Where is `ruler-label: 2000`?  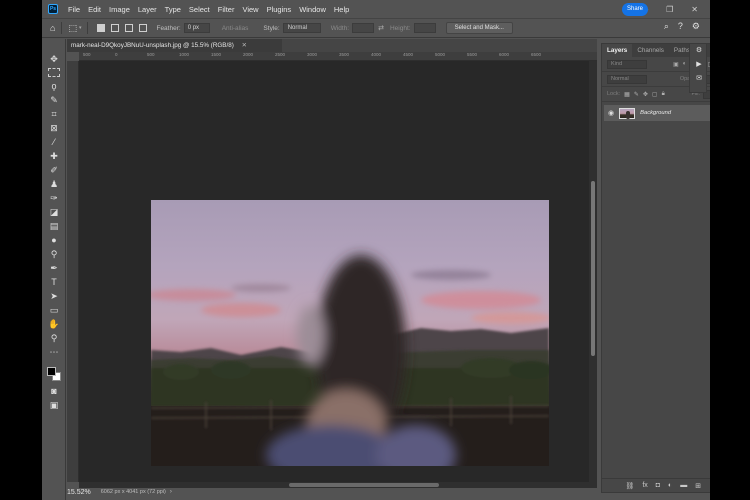
ruler-label: 2000 is located at coordinates (248, 54).